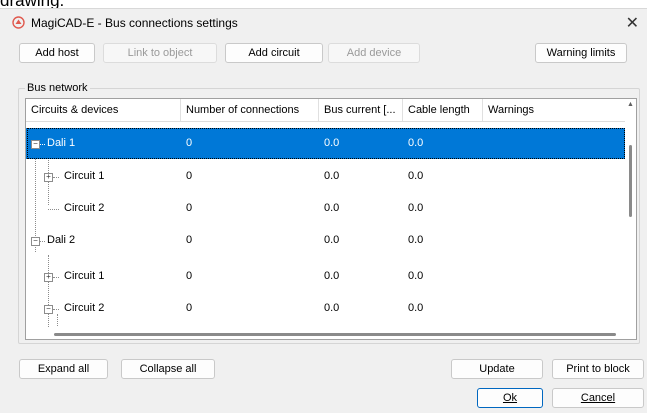 Image resolution: width=647 pixels, height=413 pixels. What do you see at coordinates (323, 23) in the screenshot?
I see `title-bar: MagiCAD-E - Bus connections settings ✕` at bounding box center [323, 23].